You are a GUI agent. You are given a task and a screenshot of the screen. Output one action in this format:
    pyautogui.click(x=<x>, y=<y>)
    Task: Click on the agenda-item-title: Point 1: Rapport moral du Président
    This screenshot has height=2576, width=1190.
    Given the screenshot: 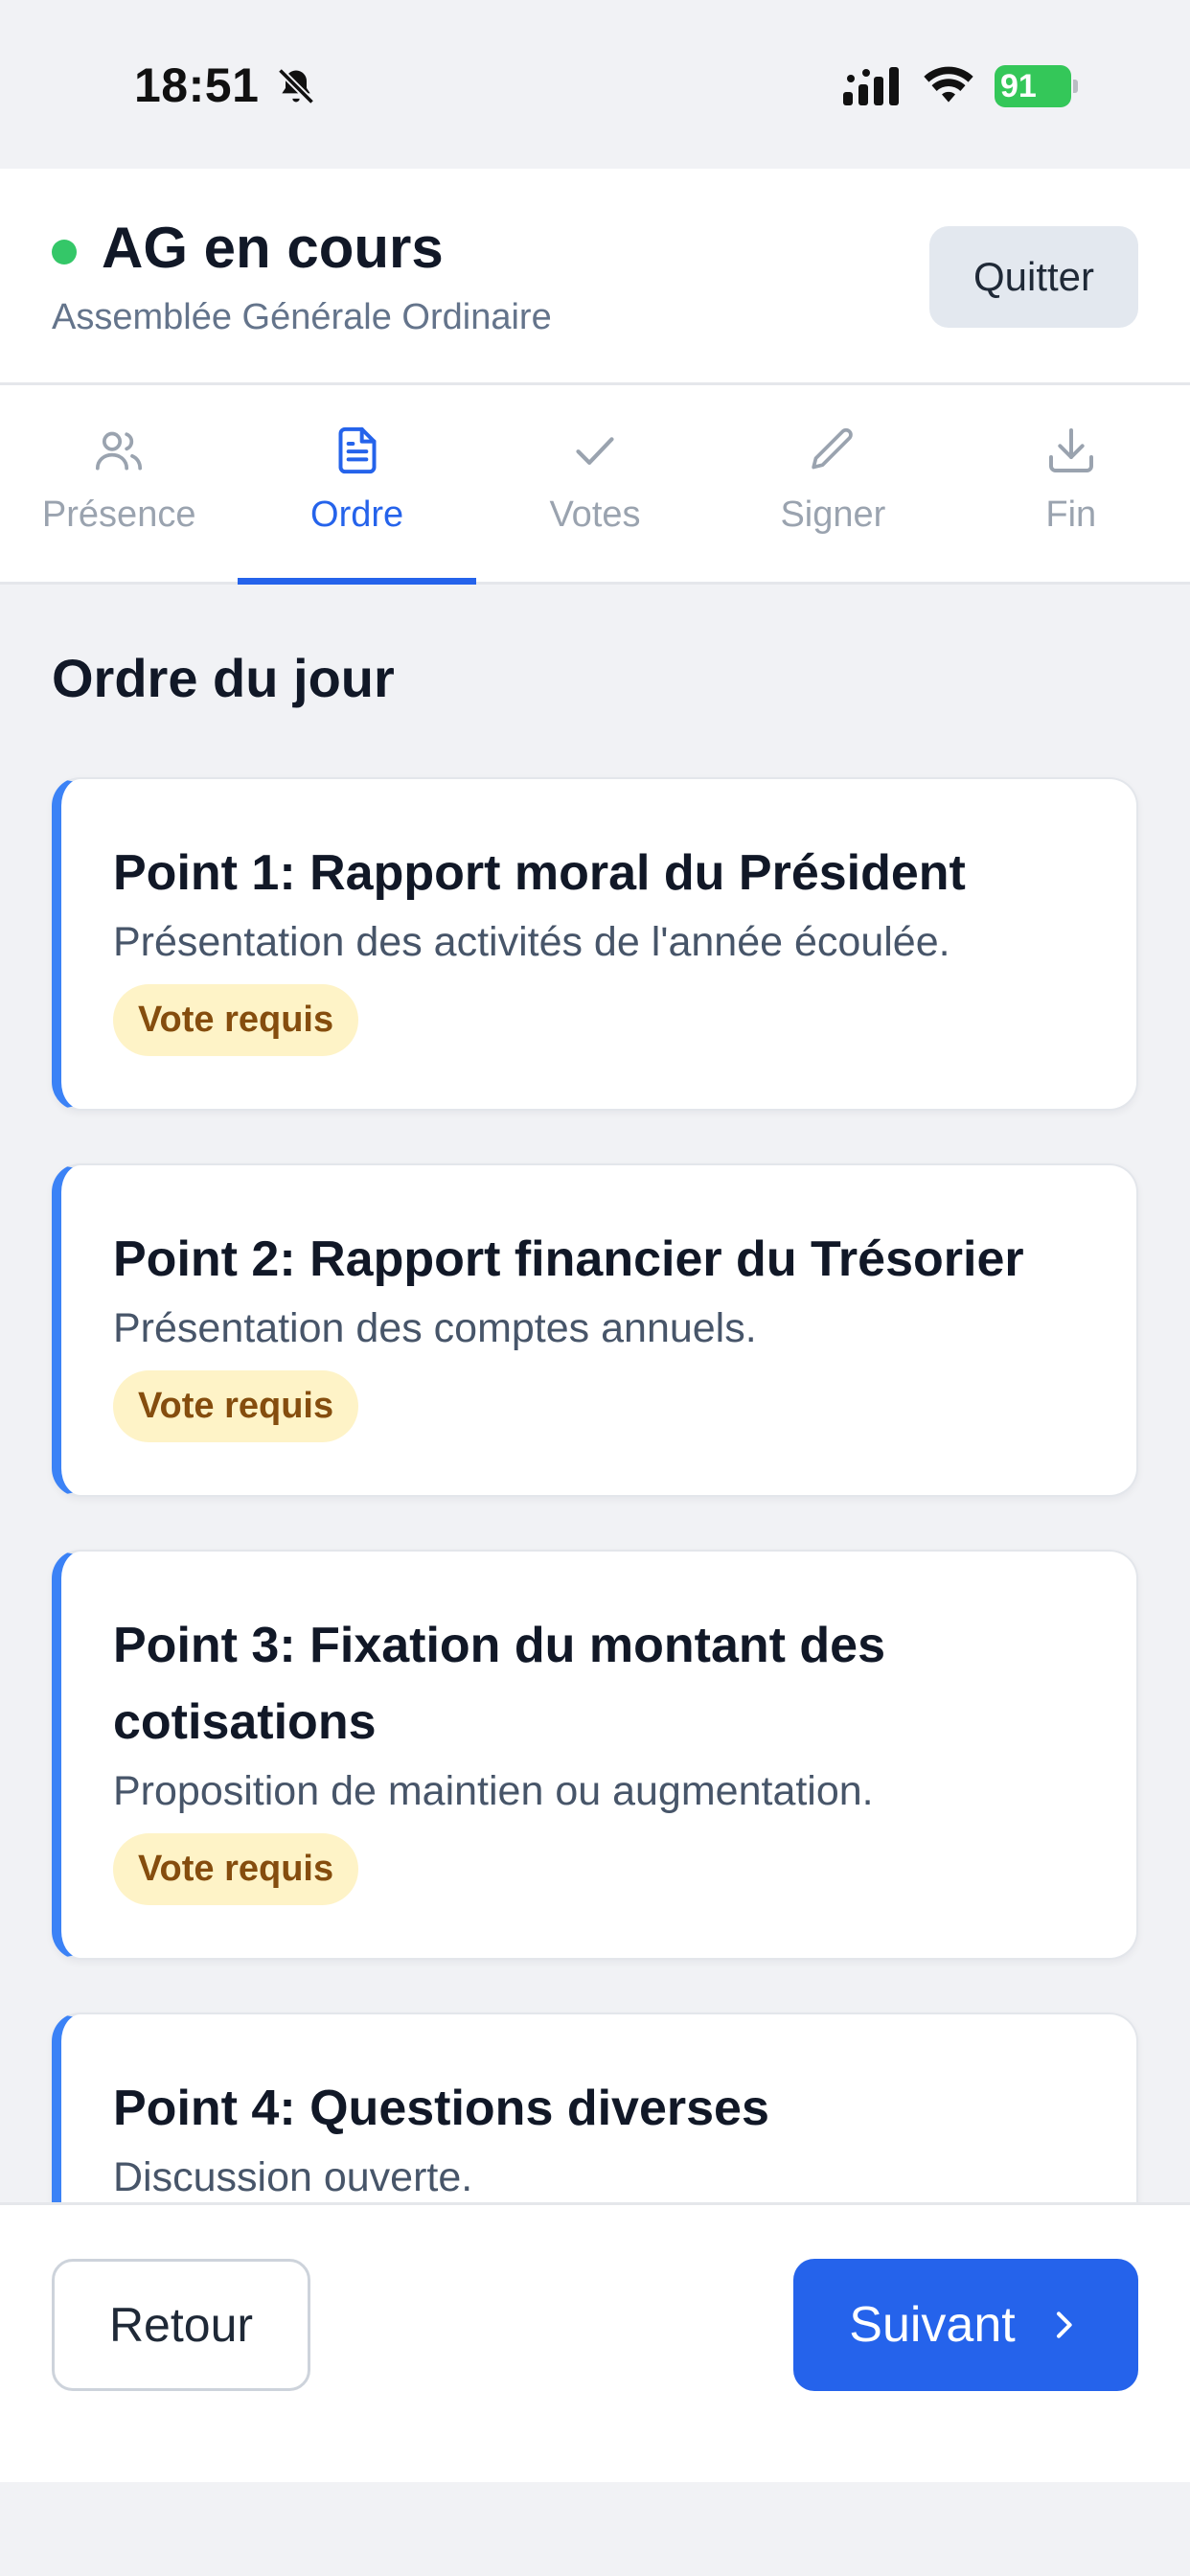 What is the action you would take?
    pyautogui.click(x=540, y=873)
    